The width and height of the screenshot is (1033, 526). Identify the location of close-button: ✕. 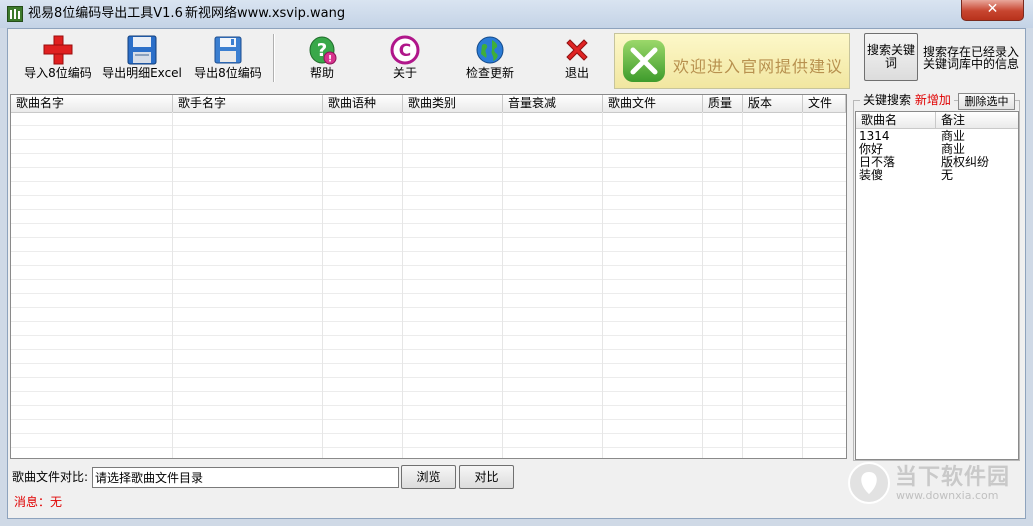
(992, 10).